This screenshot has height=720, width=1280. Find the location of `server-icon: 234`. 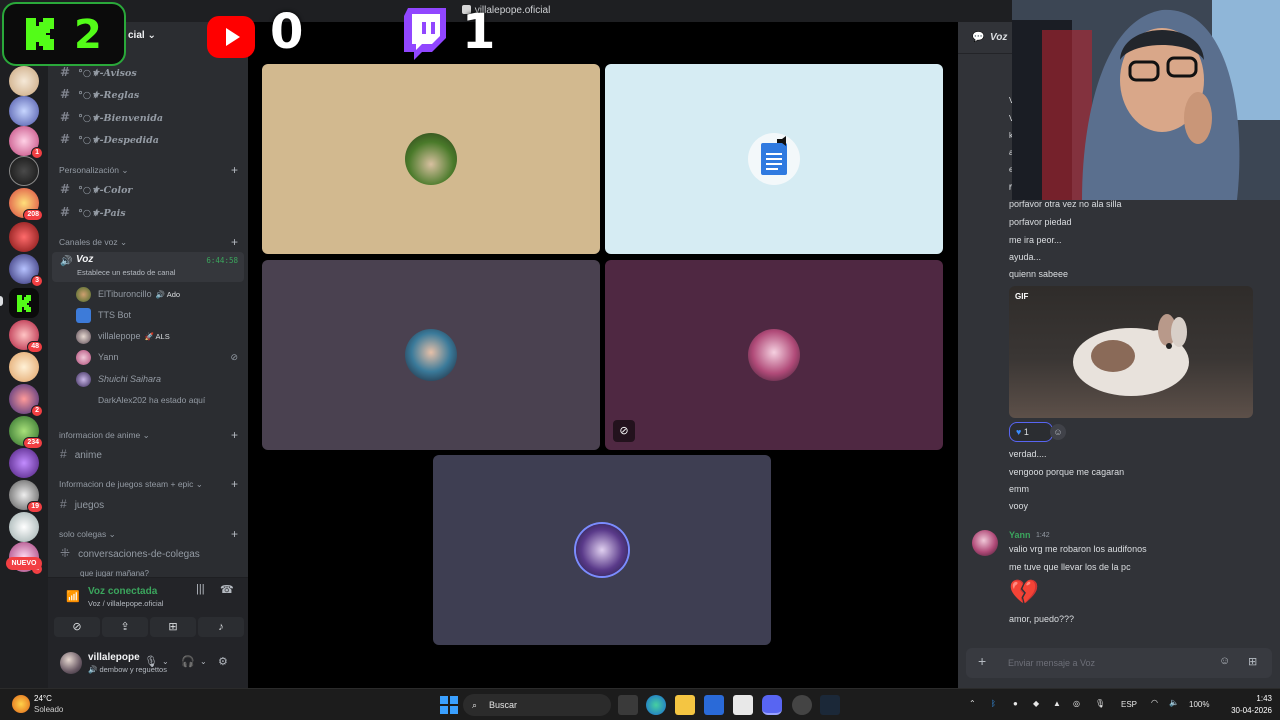

server-icon: 234 is located at coordinates (26, 432).